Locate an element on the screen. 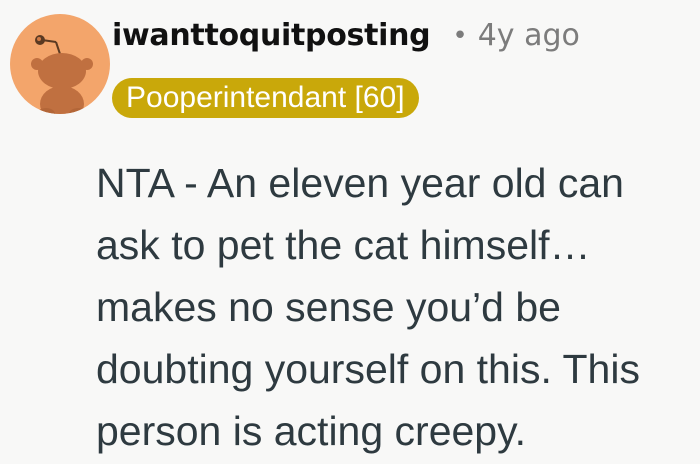 The width and height of the screenshot is (700, 464). user-avatar is located at coordinates (60, 64).